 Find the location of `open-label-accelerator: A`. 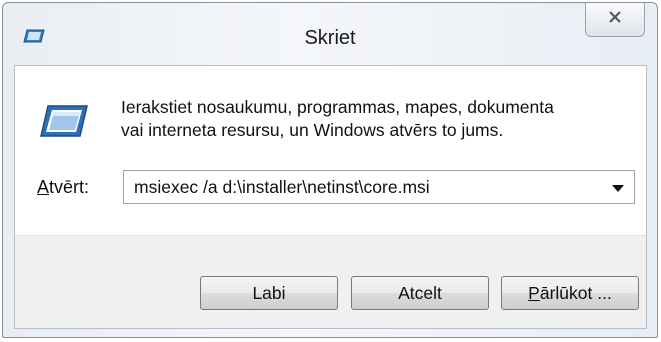

open-label-accelerator: A is located at coordinates (43, 187).